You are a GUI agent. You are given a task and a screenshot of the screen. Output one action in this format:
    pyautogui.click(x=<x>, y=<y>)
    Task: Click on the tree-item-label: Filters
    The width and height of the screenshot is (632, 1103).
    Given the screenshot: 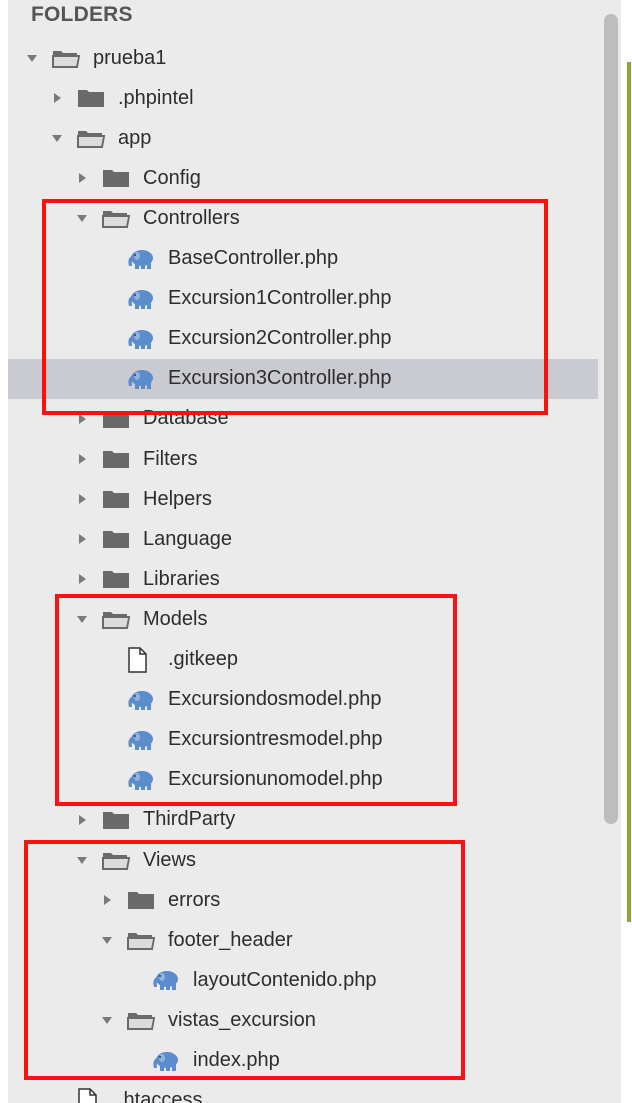 What is the action you would take?
    pyautogui.click(x=170, y=458)
    